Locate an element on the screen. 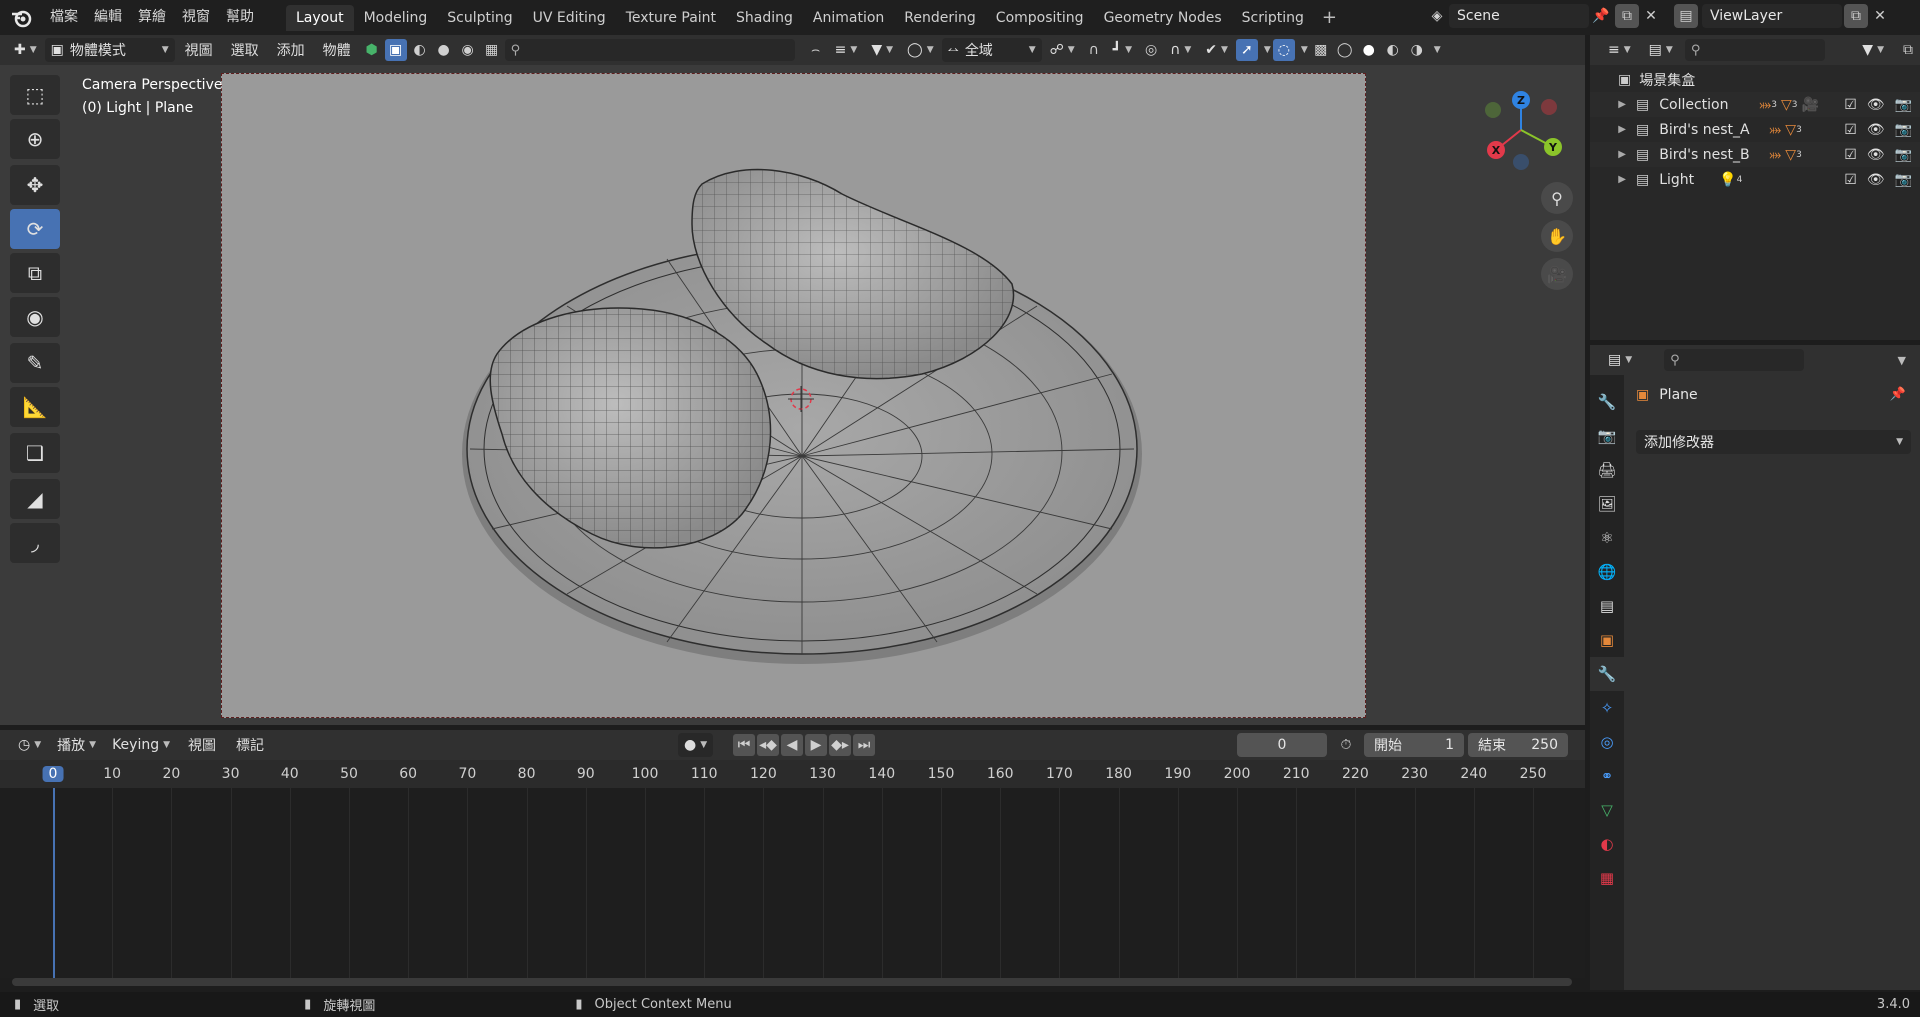 This screenshot has height=1017, width=1920. overlay-dropdown-icon: ▼ is located at coordinates (1304, 50).